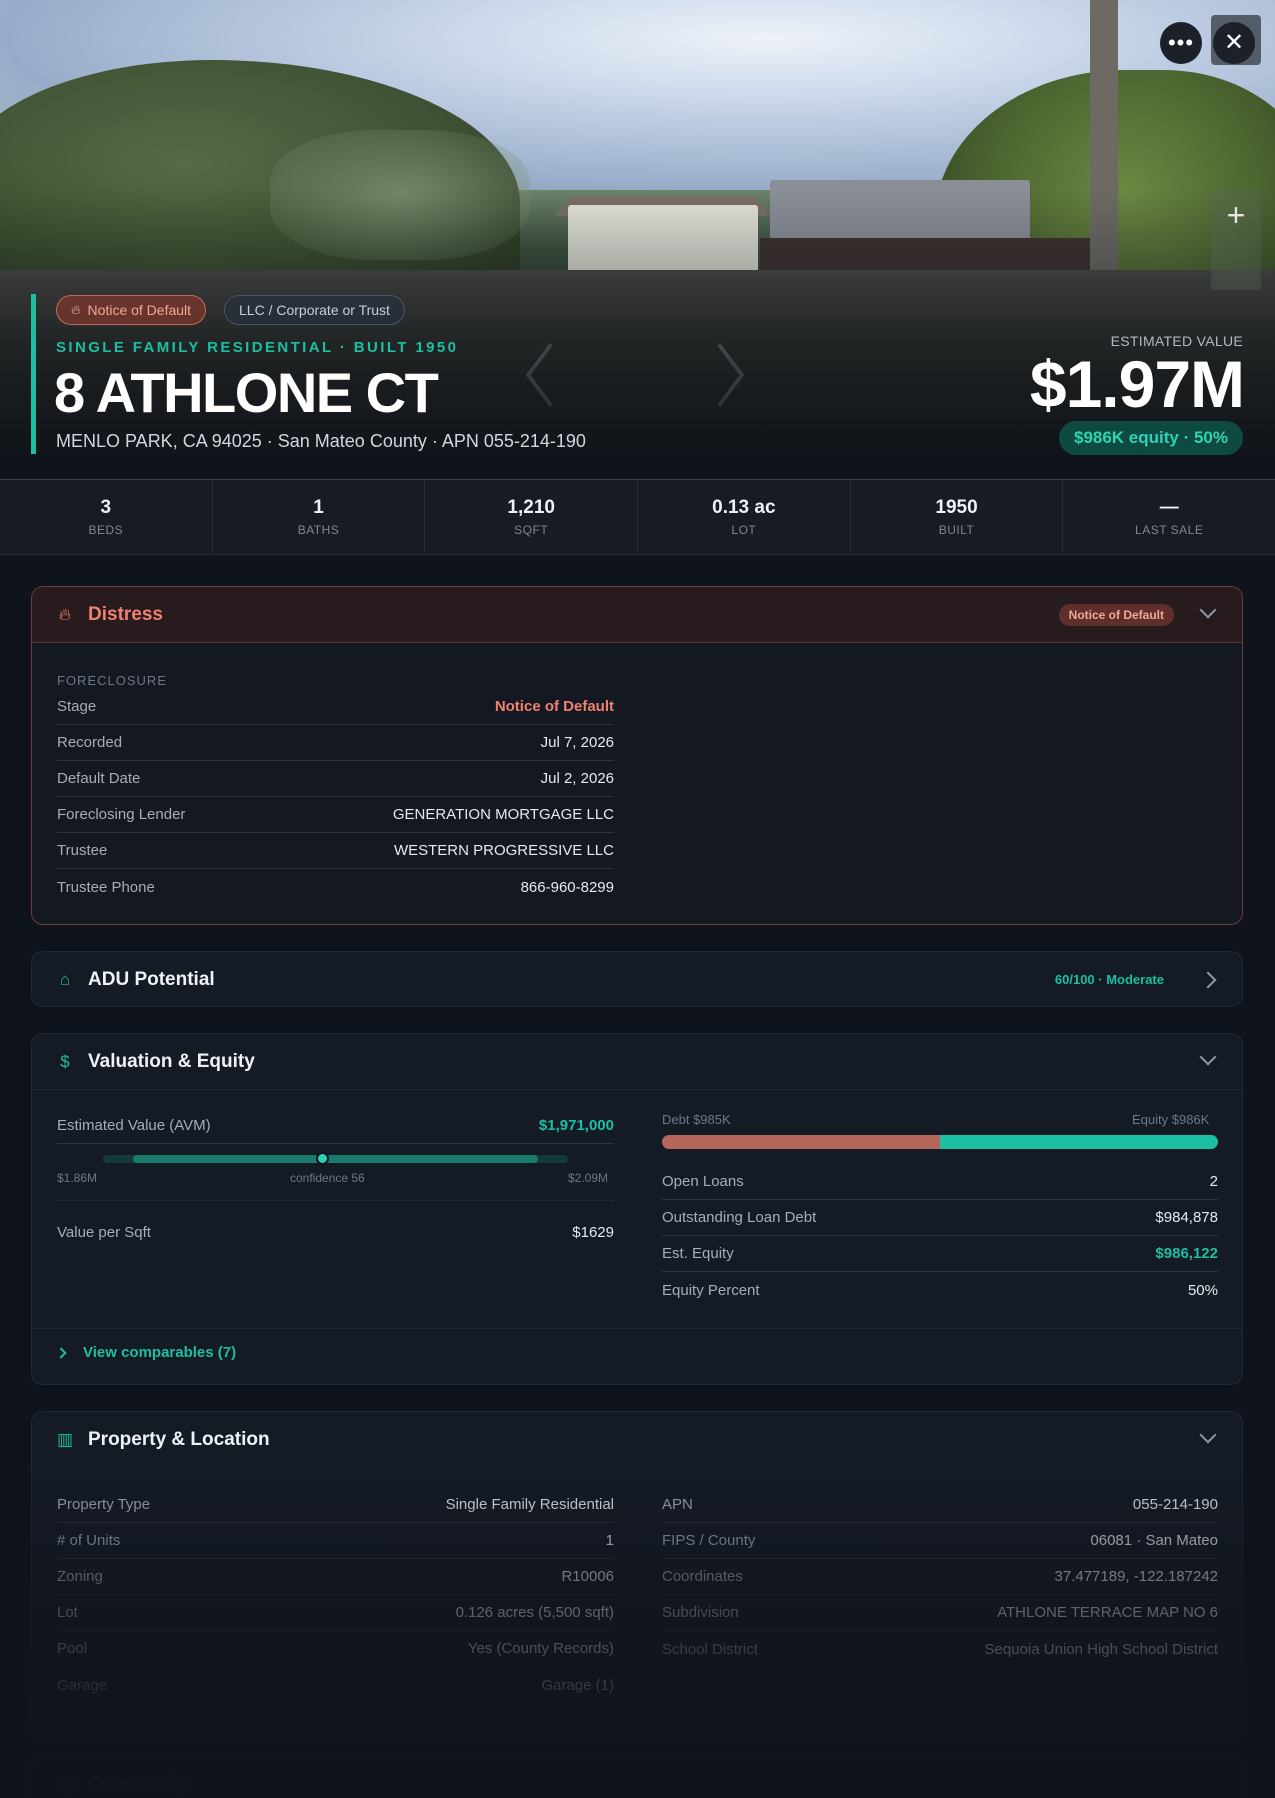 The image size is (1275, 1798). What do you see at coordinates (151, 979) in the screenshot?
I see `adu-title: ADU Potential` at bounding box center [151, 979].